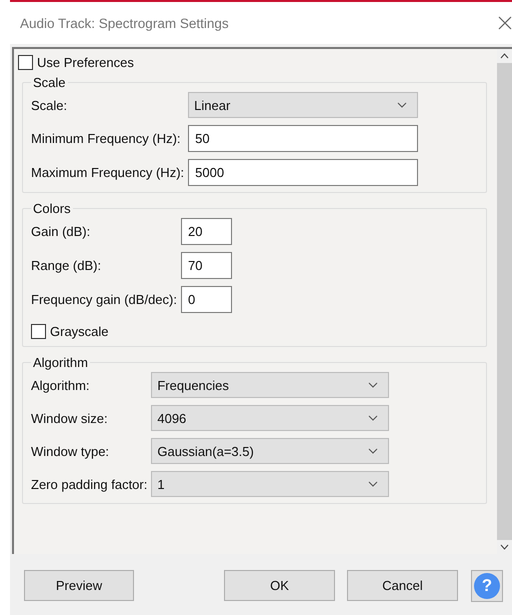  What do you see at coordinates (402, 585) in the screenshot?
I see `dialog-button: Cancel` at bounding box center [402, 585].